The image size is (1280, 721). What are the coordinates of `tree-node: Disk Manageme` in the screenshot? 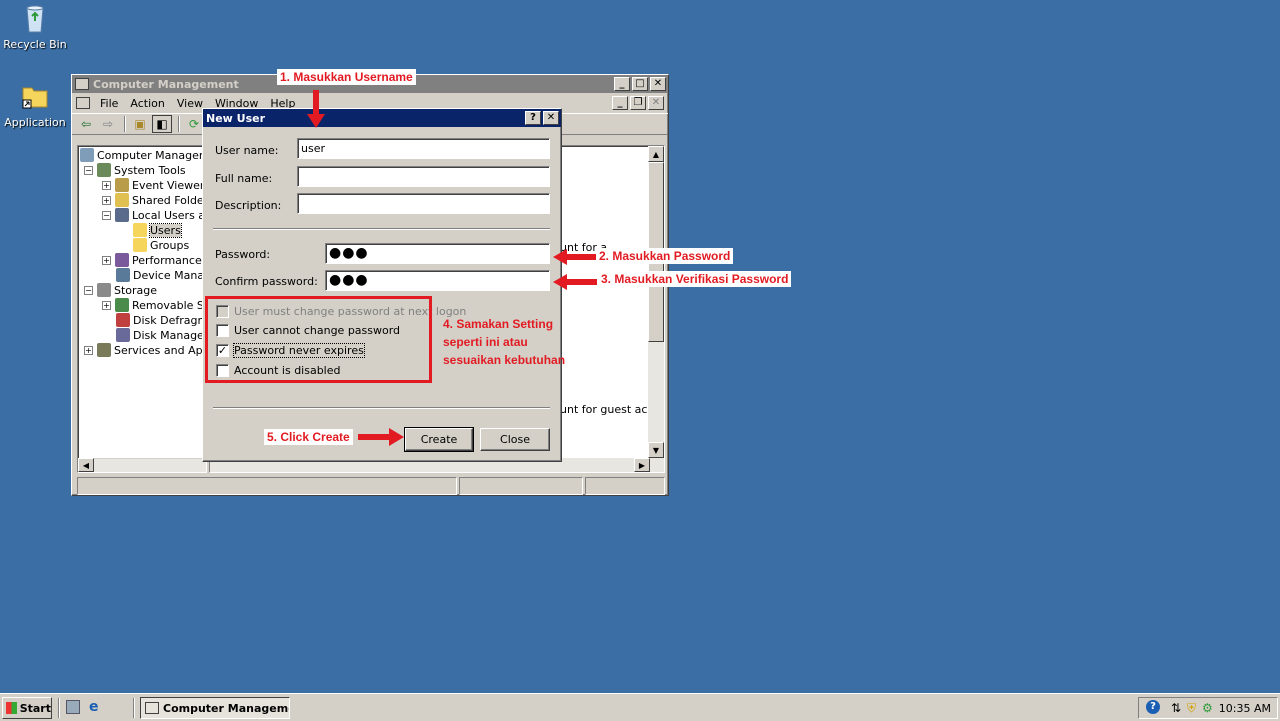 It's located at (161, 335).